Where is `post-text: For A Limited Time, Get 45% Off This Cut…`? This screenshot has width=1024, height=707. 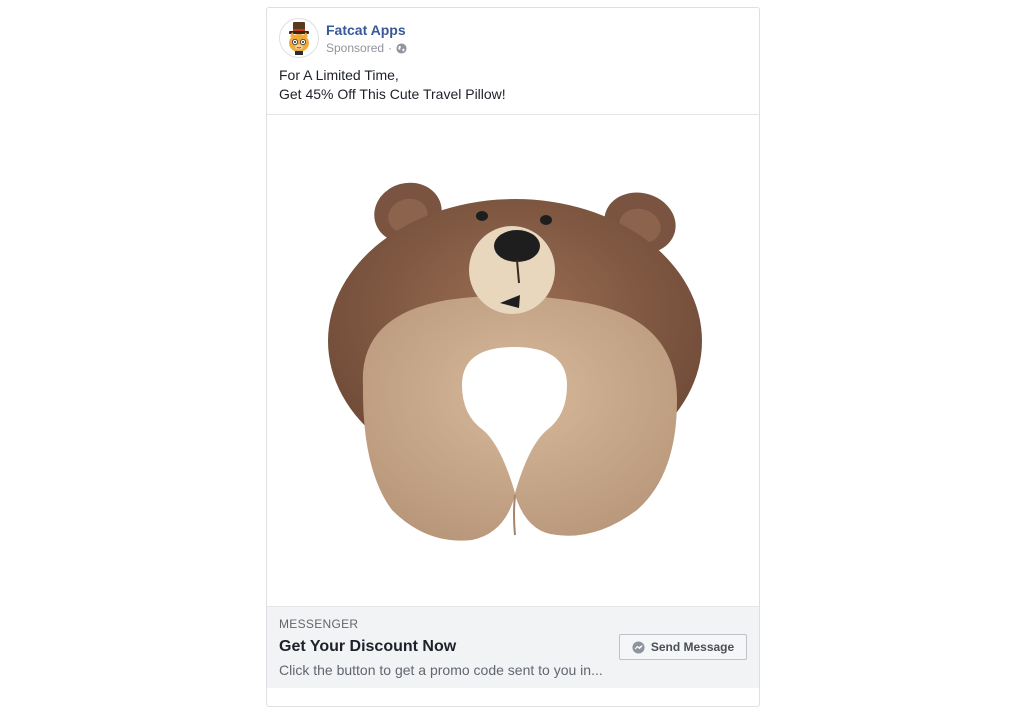 post-text: For A Limited Time, Get 45% Off This Cut… is located at coordinates (514, 85).